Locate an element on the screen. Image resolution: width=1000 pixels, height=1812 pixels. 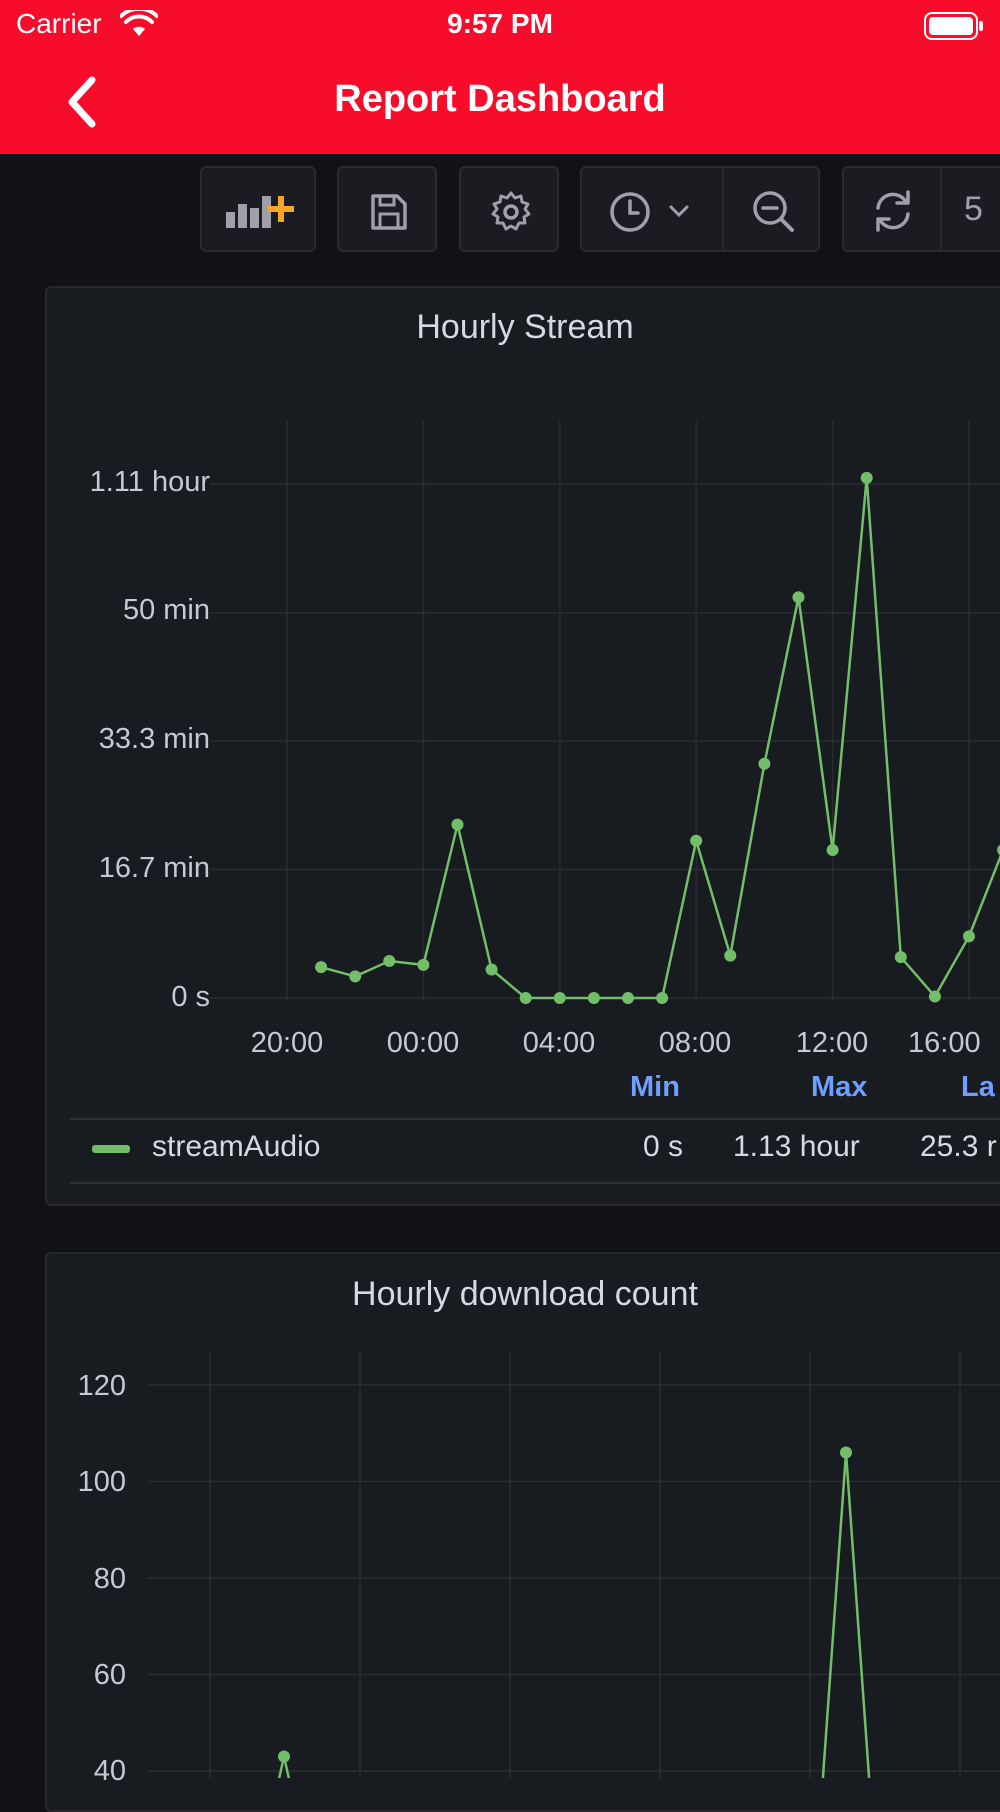
y-tick-label: 120 is located at coordinates (101, 1386).